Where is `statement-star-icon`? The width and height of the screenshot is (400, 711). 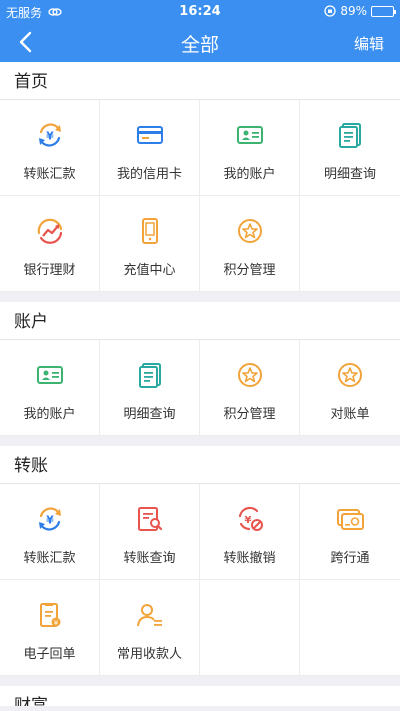
statement-star-icon is located at coordinates (350, 377).